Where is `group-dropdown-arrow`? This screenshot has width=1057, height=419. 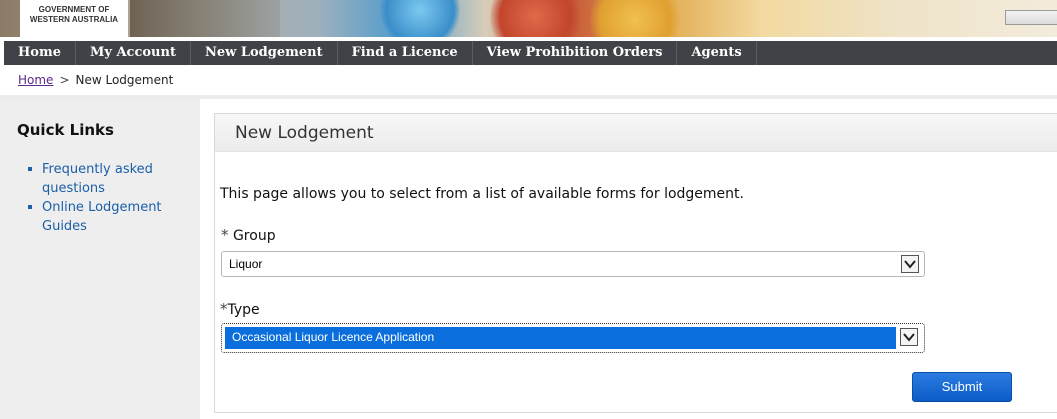 group-dropdown-arrow is located at coordinates (910, 264).